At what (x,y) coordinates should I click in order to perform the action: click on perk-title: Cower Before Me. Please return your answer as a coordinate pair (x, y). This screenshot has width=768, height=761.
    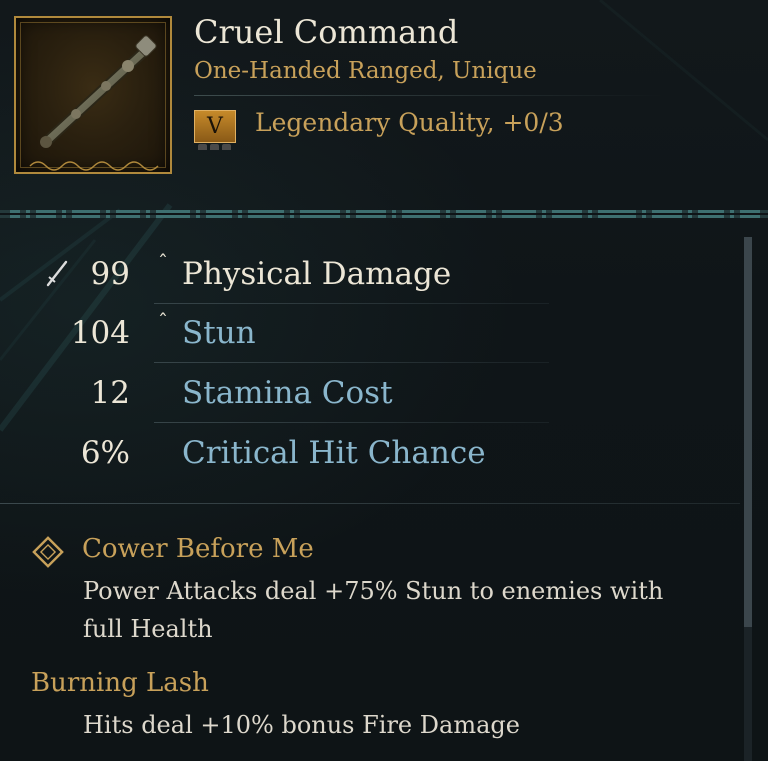
    Looking at the image, I should click on (198, 549).